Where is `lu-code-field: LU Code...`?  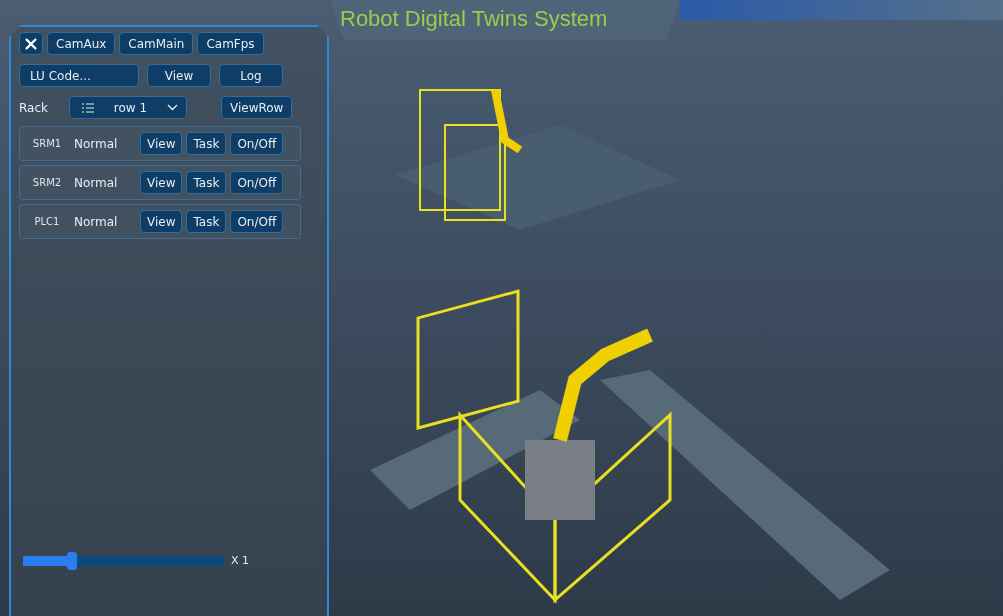 lu-code-field: LU Code... is located at coordinates (79, 75).